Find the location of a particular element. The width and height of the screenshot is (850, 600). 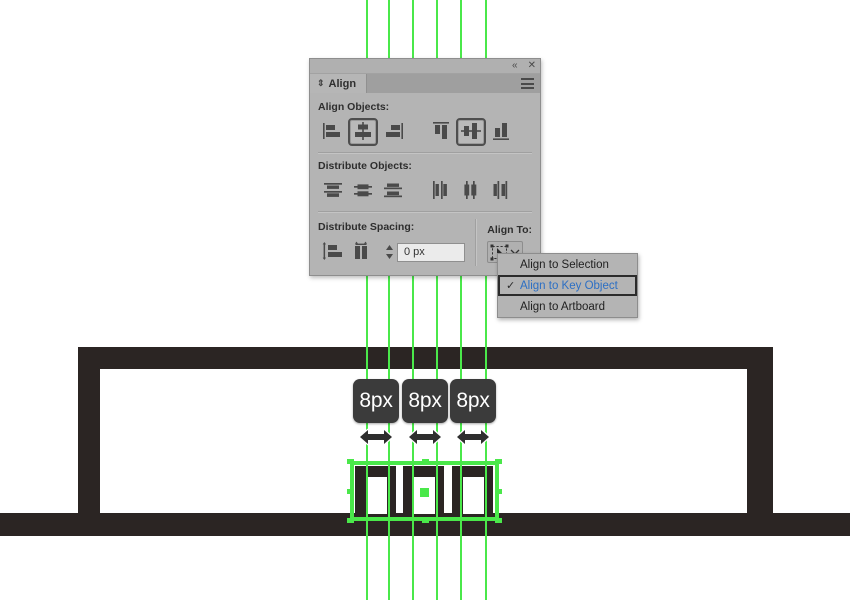

vertical-distribute-center-button is located at coordinates (363, 191).